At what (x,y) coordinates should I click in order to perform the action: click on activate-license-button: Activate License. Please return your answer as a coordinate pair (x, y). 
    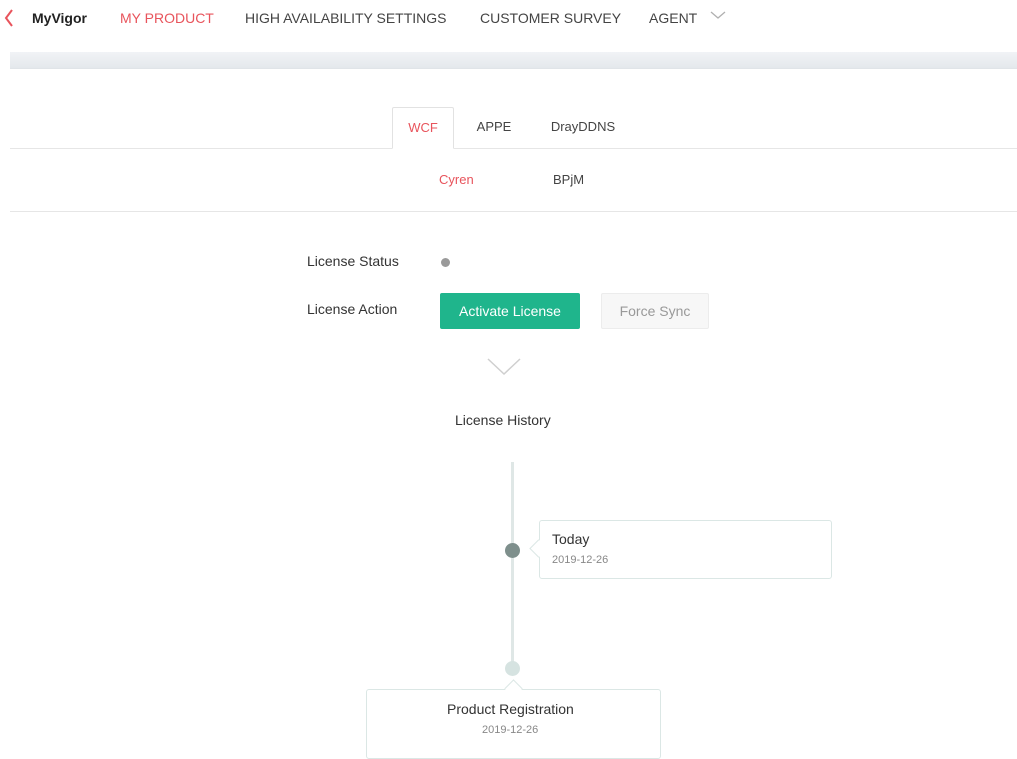
    Looking at the image, I should click on (510, 311).